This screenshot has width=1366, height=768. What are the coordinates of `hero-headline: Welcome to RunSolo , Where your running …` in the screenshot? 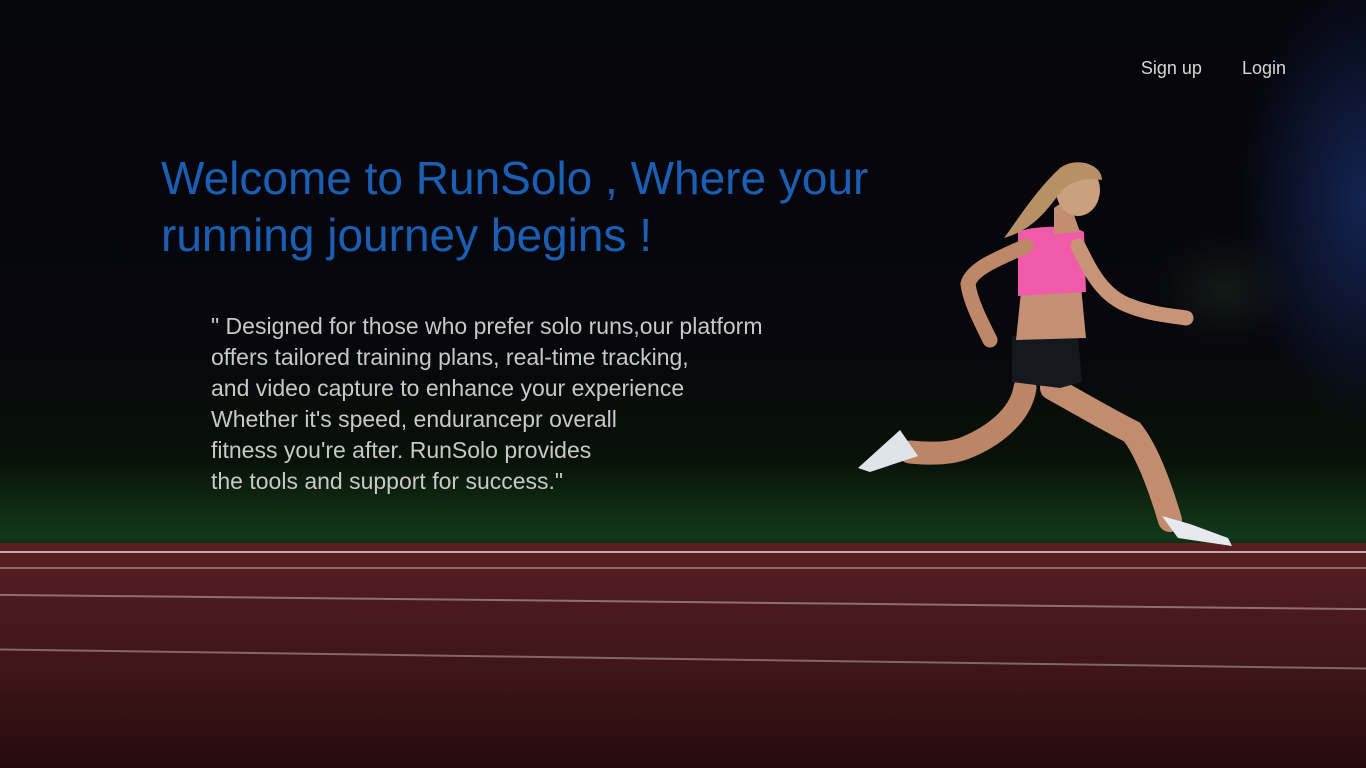 It's located at (515, 206).